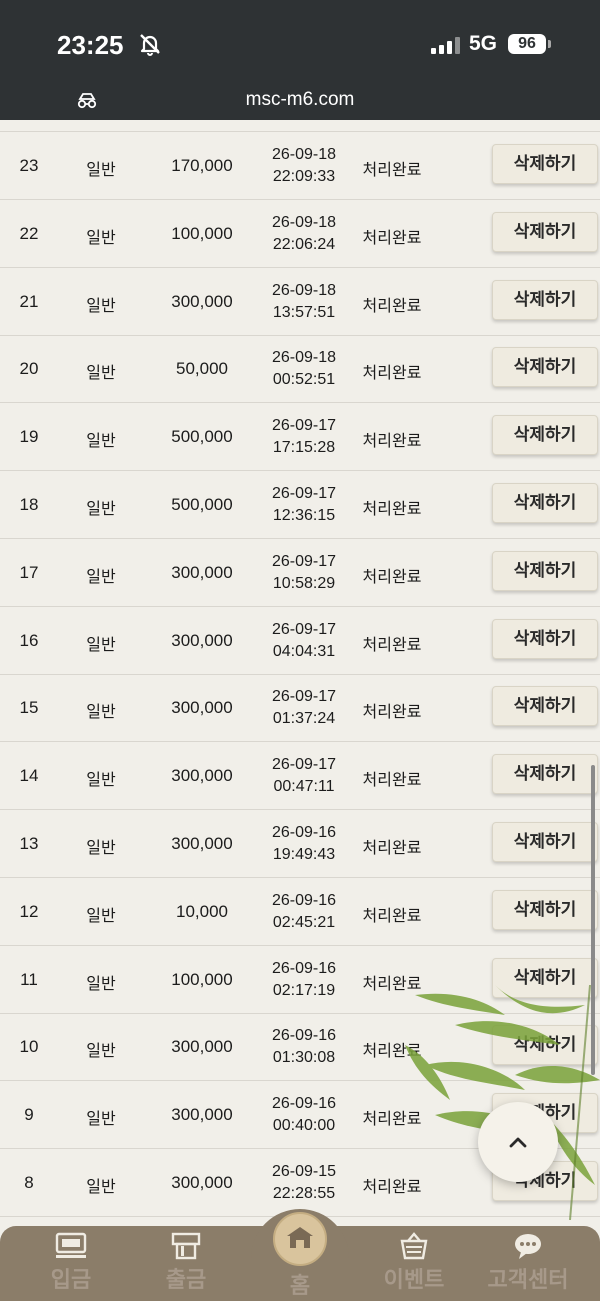 Image resolution: width=600 pixels, height=1301 pixels. Describe the element at coordinates (518, 1142) in the screenshot. I see `scroll-top-button` at that location.